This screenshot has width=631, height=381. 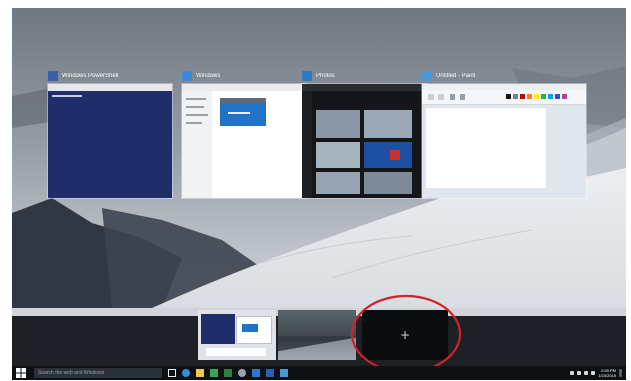 What do you see at coordinates (579, 373) in the screenshot?
I see `network-icon` at bounding box center [579, 373].